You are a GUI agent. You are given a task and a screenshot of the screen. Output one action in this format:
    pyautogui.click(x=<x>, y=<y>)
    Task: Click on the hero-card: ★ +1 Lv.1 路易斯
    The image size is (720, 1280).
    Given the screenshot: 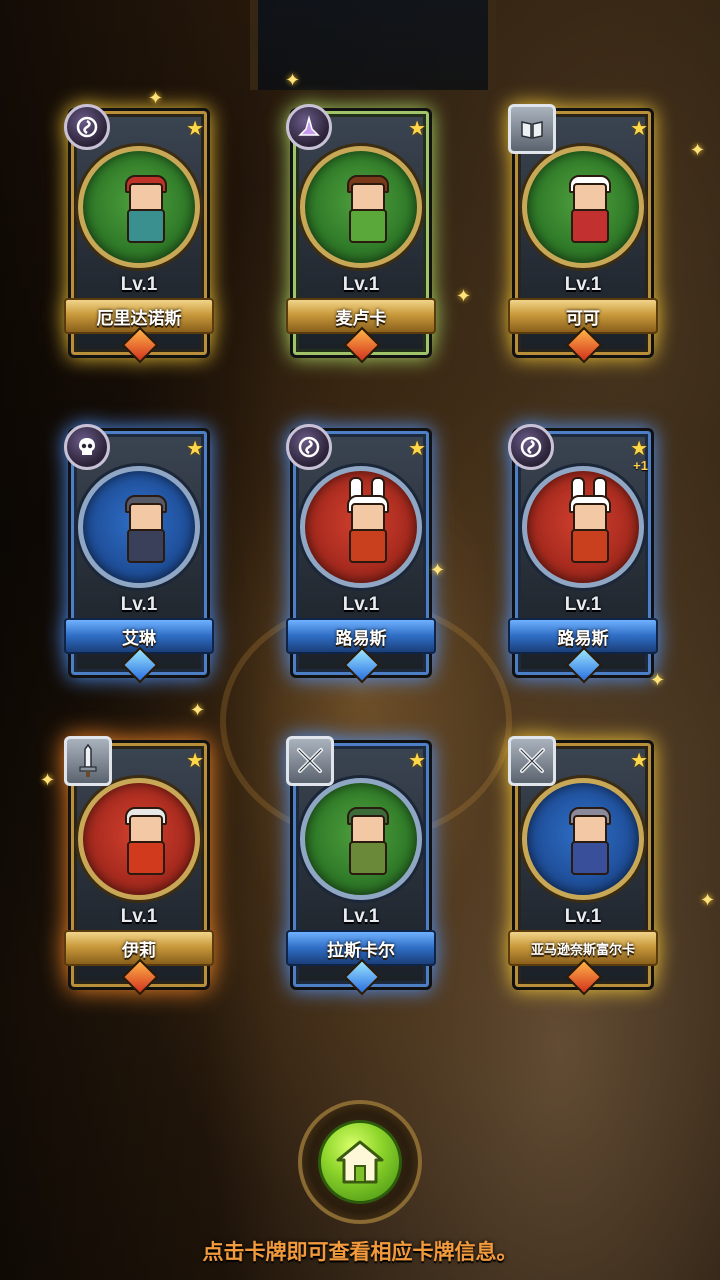 What is the action you would take?
    pyautogui.click(x=583, y=554)
    